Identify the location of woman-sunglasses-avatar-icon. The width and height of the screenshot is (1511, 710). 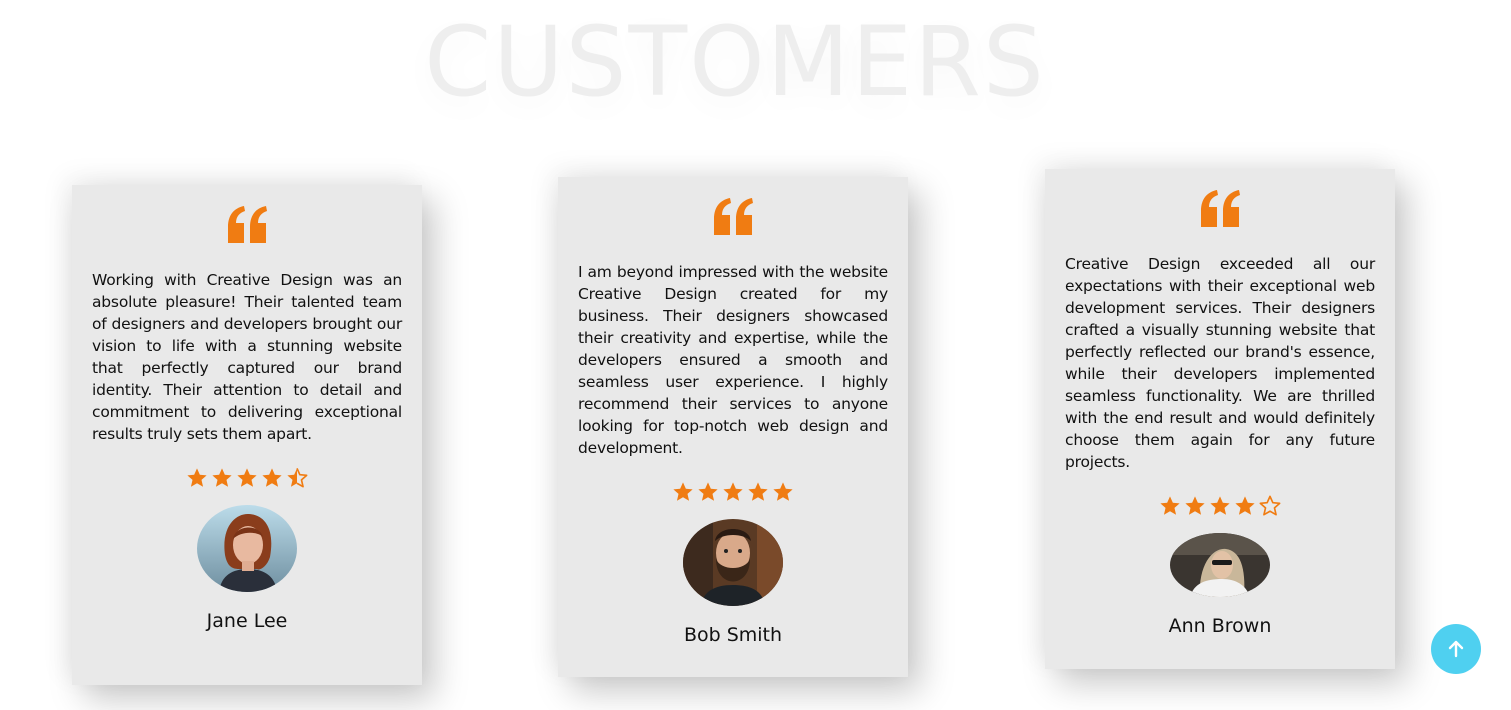
(1220, 565).